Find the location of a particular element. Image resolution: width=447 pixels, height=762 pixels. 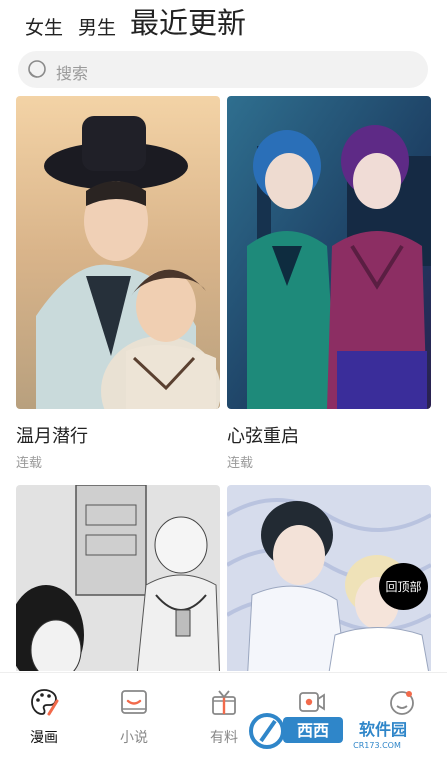

watermark-logo: 西西 软件园 CR173.COM is located at coordinates (328, 731).